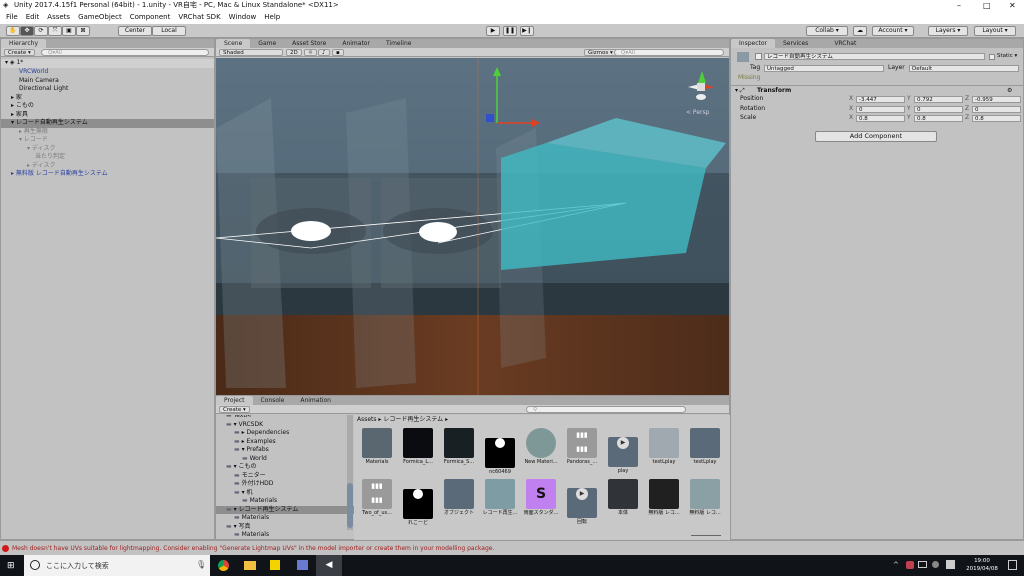 This screenshot has height=576, width=1024. What do you see at coordinates (623, 451) in the screenshot?
I see `asset-item: ▶ play` at bounding box center [623, 451].